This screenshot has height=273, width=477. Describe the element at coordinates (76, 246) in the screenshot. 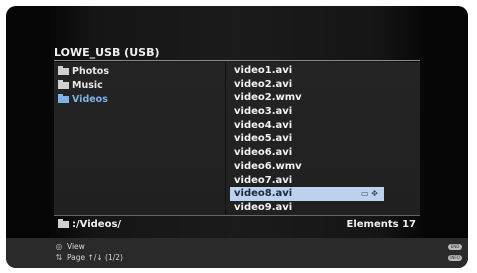

I see `help-view-label: View` at that location.